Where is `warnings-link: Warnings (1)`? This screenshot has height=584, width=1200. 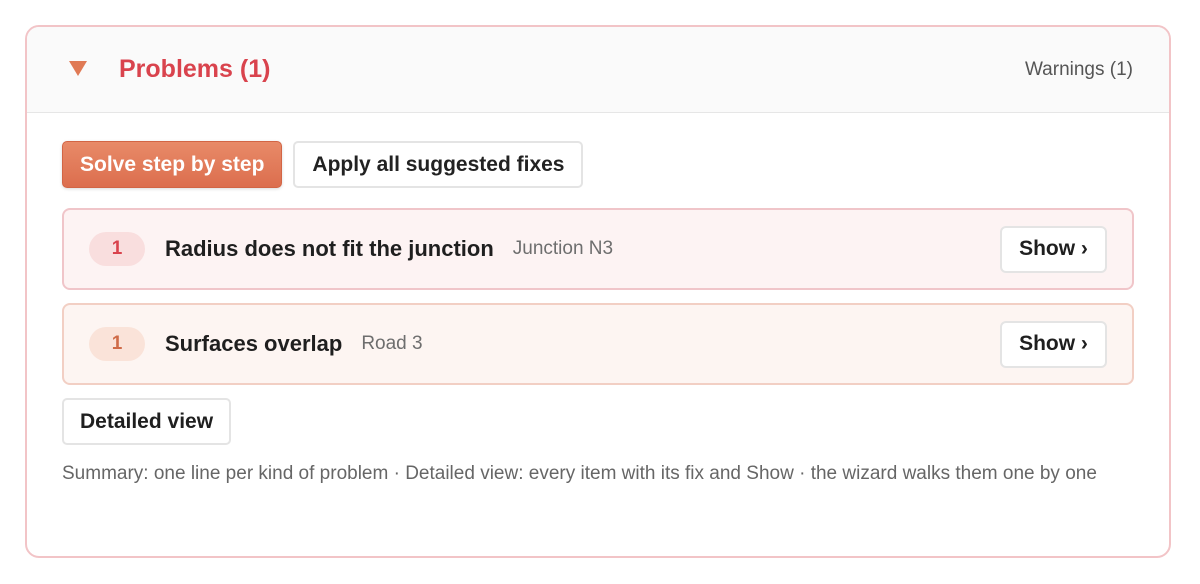 warnings-link: Warnings (1) is located at coordinates (1079, 70).